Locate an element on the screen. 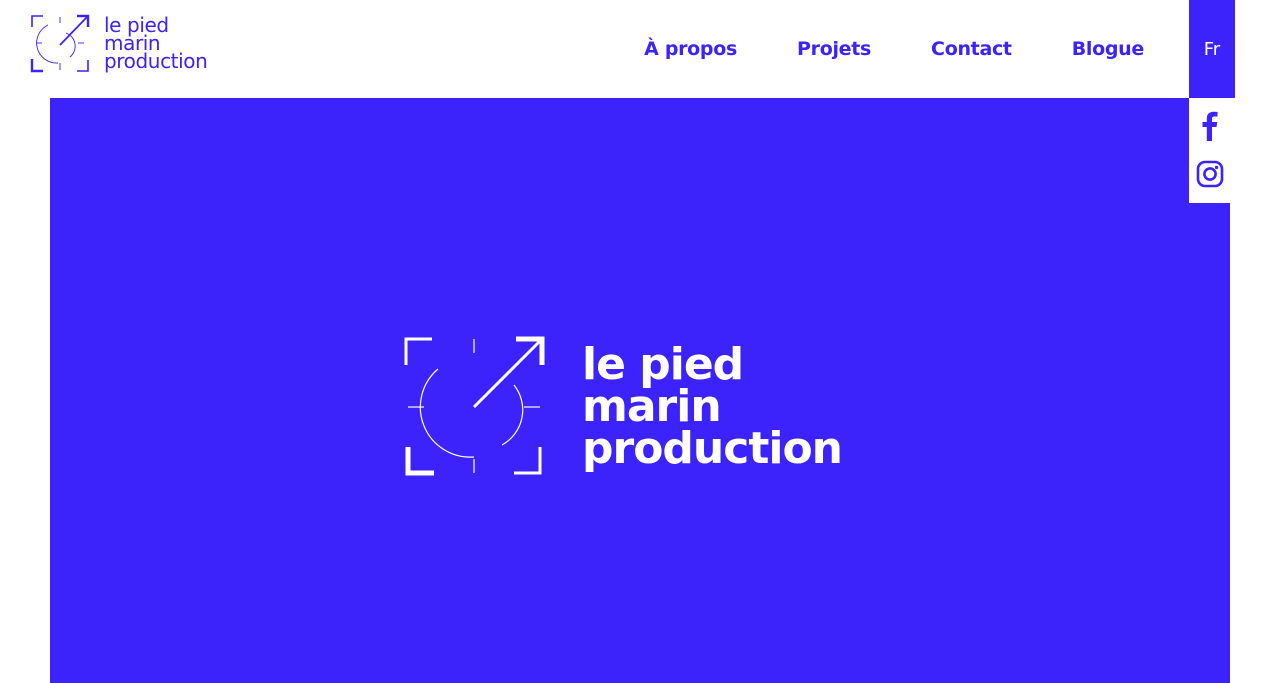 The height and width of the screenshot is (683, 1283). hero-logo-mark-icon is located at coordinates (474, 405).